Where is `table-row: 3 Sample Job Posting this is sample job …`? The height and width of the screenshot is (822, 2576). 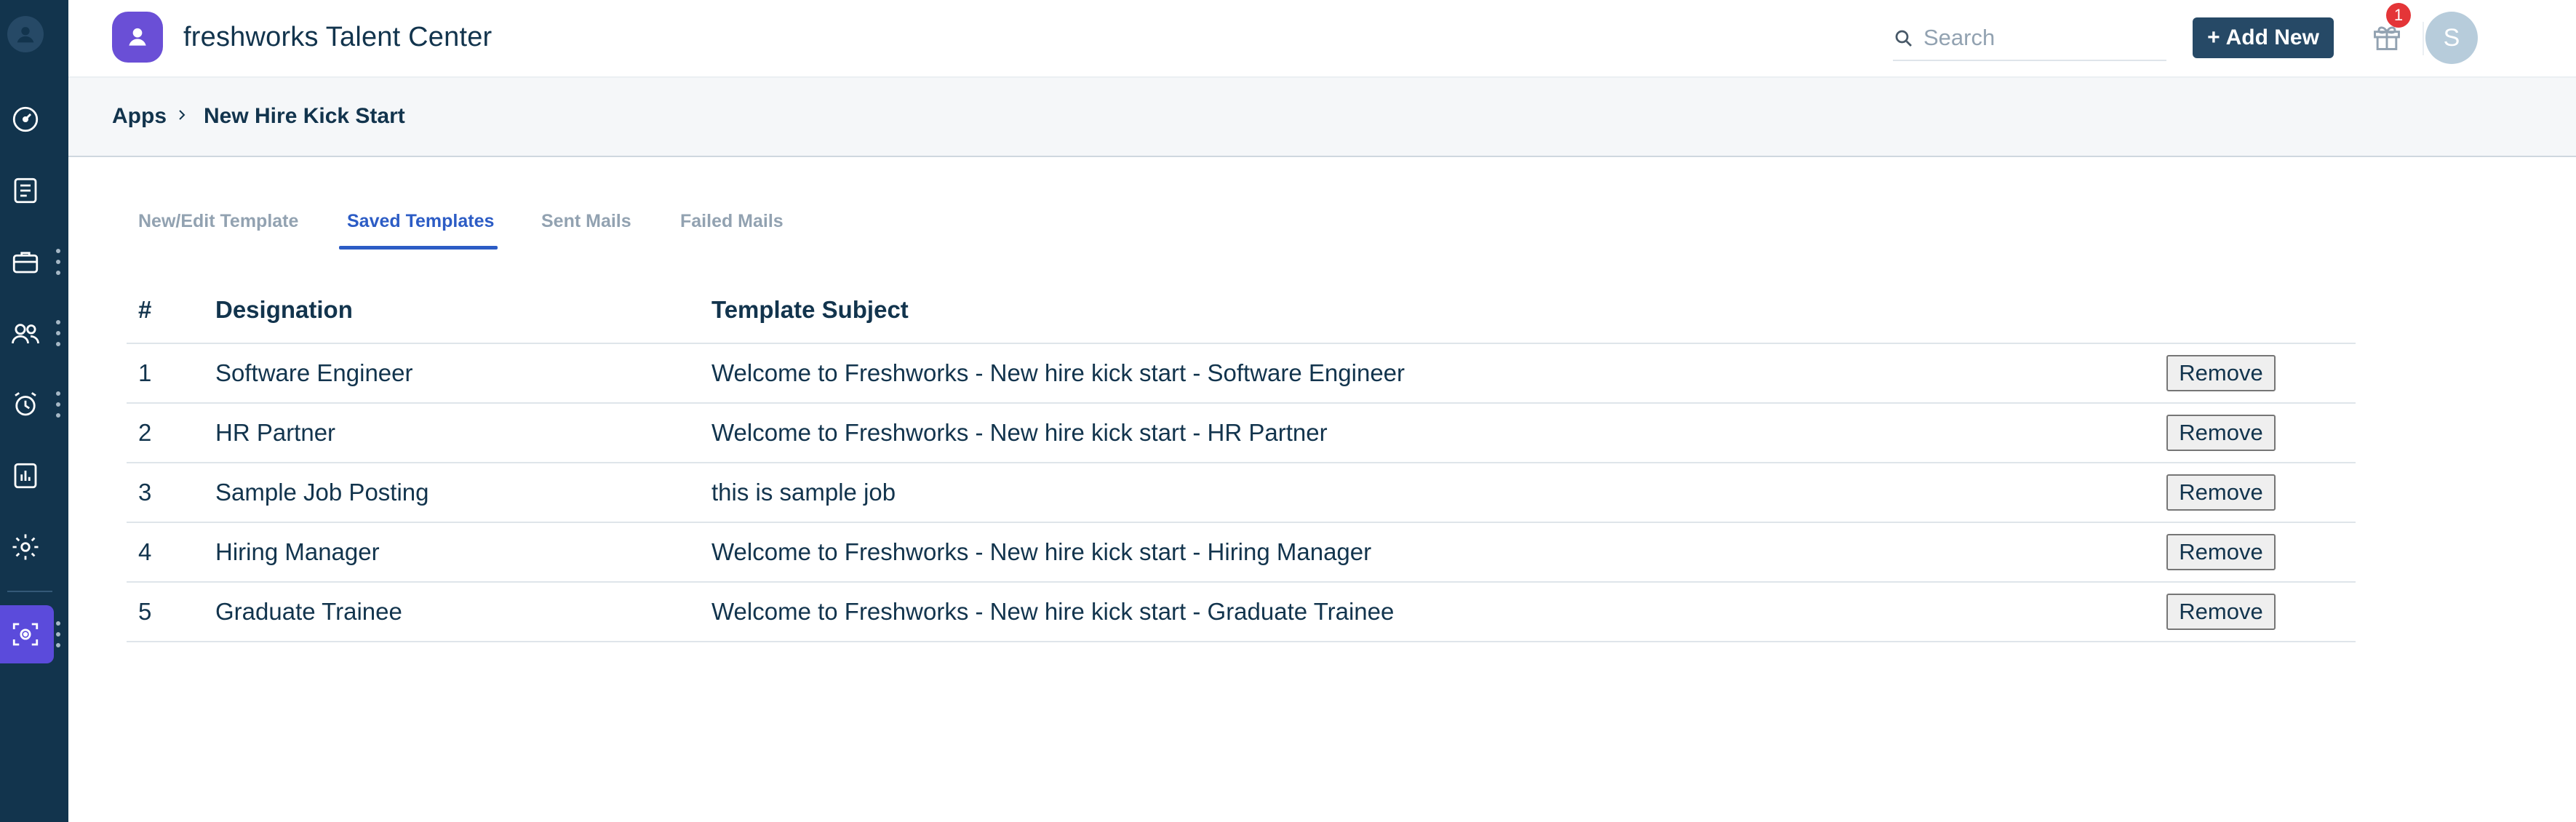 table-row: 3 Sample Job Posting this is sample job … is located at coordinates (1241, 493).